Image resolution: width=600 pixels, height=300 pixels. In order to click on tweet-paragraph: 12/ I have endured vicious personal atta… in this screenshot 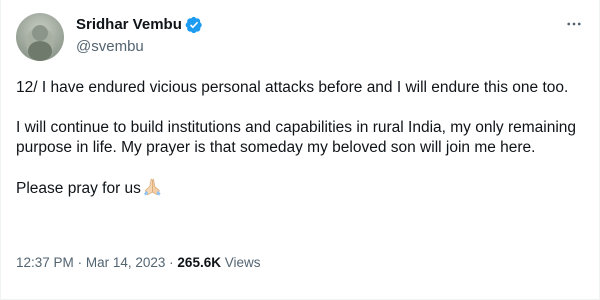, I will do `click(292, 87)`.